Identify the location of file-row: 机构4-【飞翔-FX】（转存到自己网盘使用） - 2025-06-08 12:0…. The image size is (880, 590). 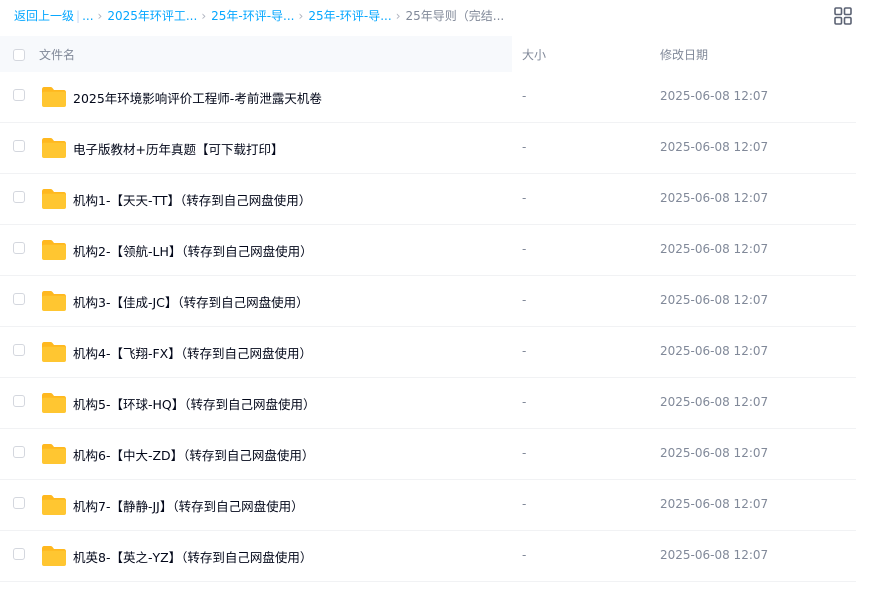
(428, 352).